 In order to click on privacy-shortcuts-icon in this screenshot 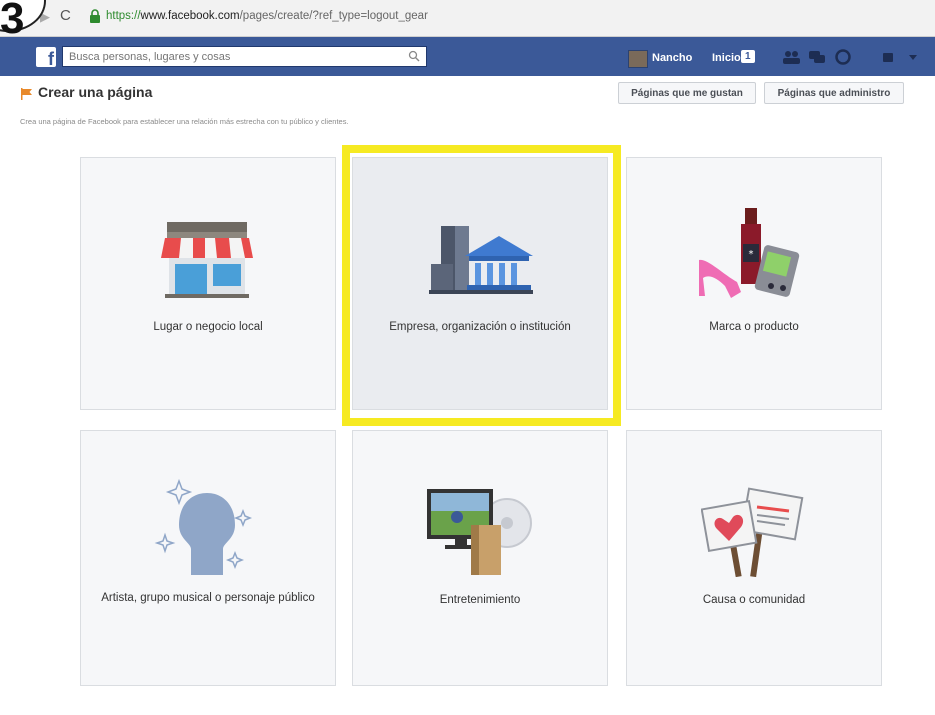, I will do `click(889, 57)`.